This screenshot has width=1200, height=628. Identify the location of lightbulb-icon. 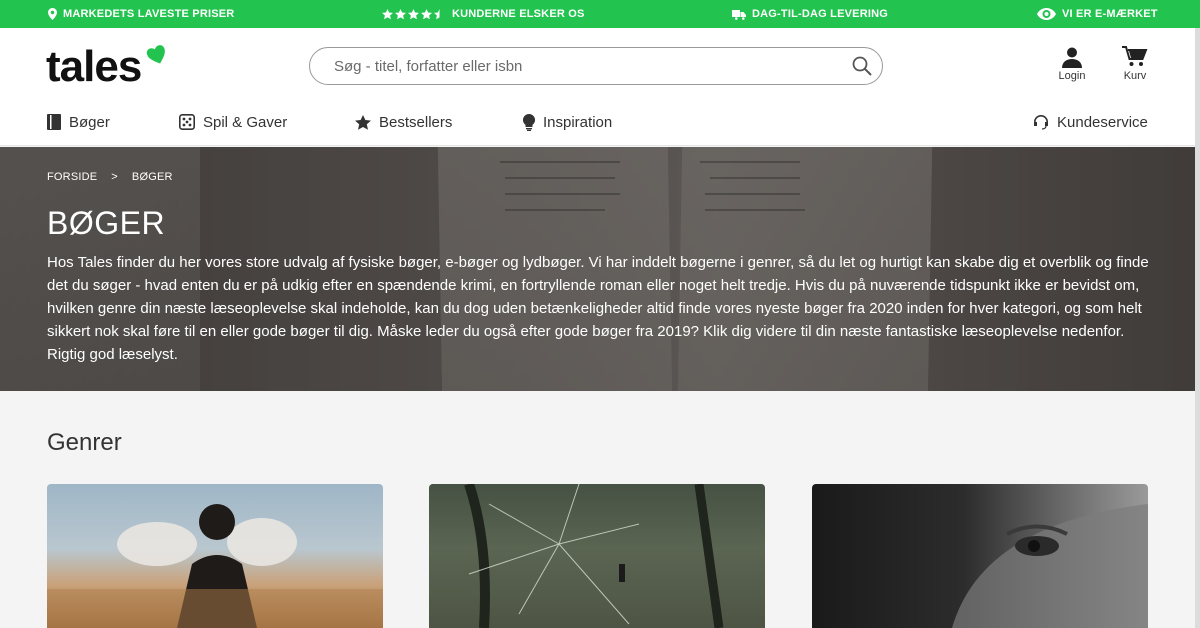
(529, 122).